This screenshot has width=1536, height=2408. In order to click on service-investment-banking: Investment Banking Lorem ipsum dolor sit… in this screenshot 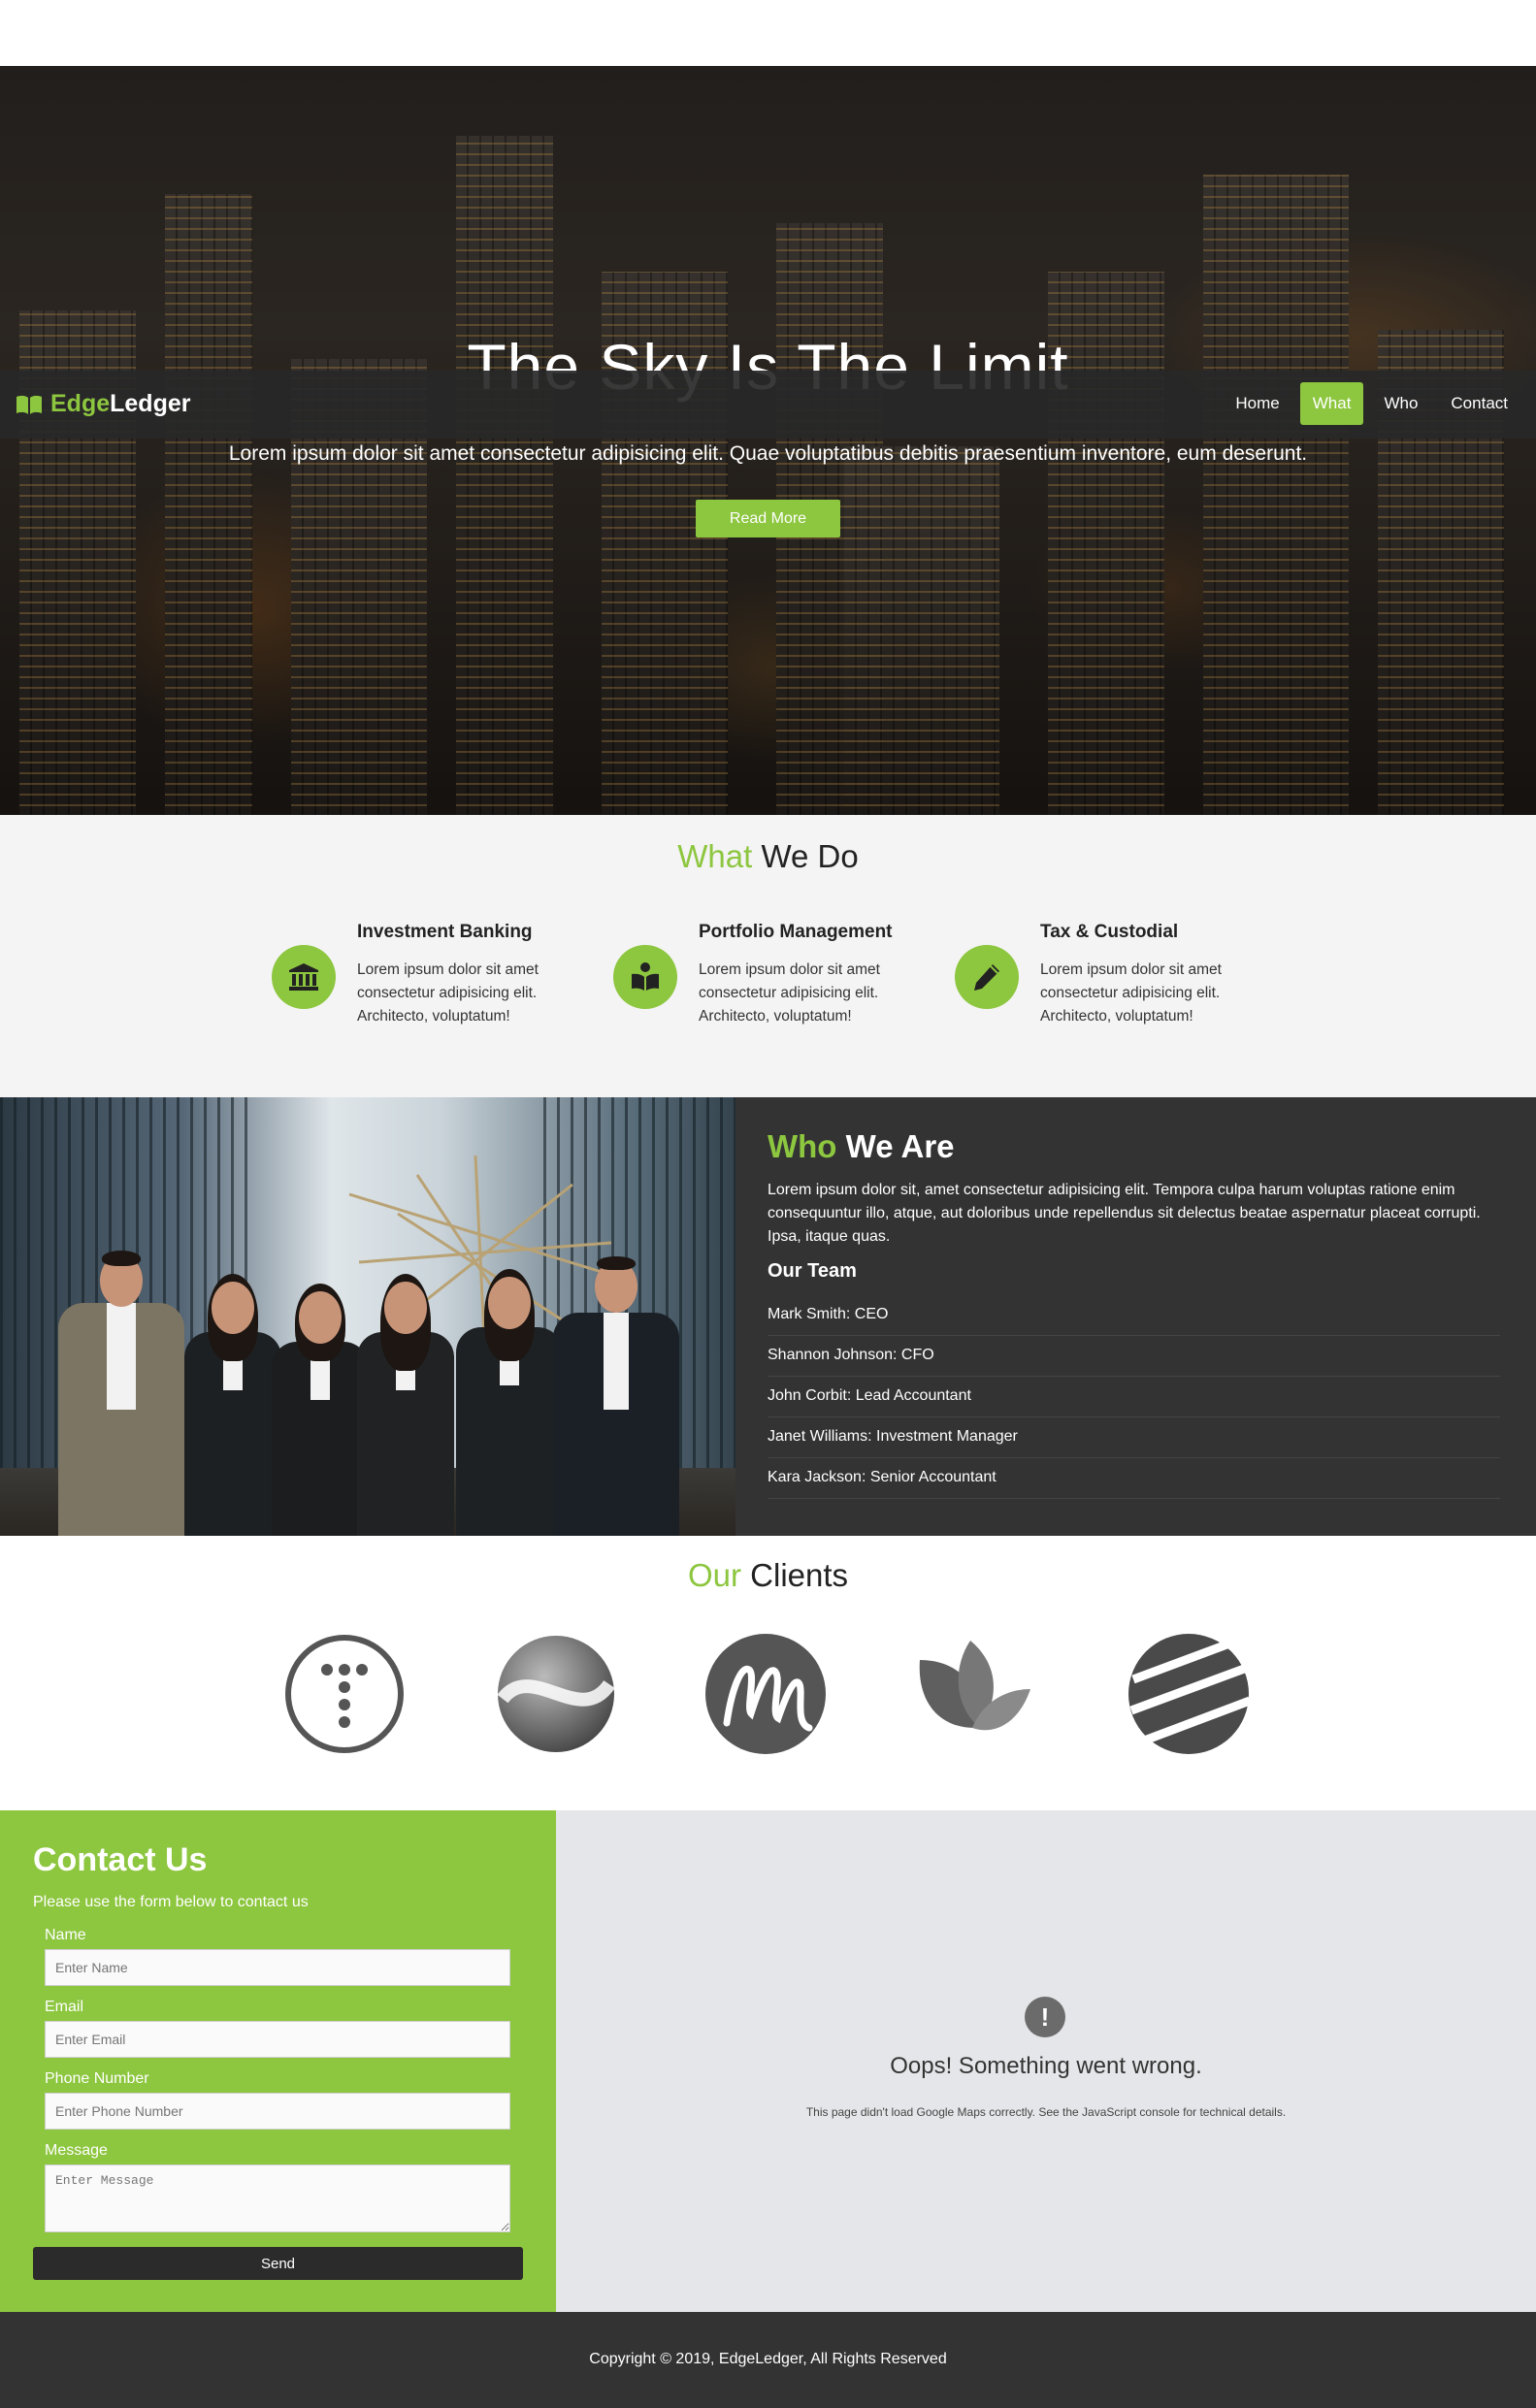, I will do `click(437, 980)`.